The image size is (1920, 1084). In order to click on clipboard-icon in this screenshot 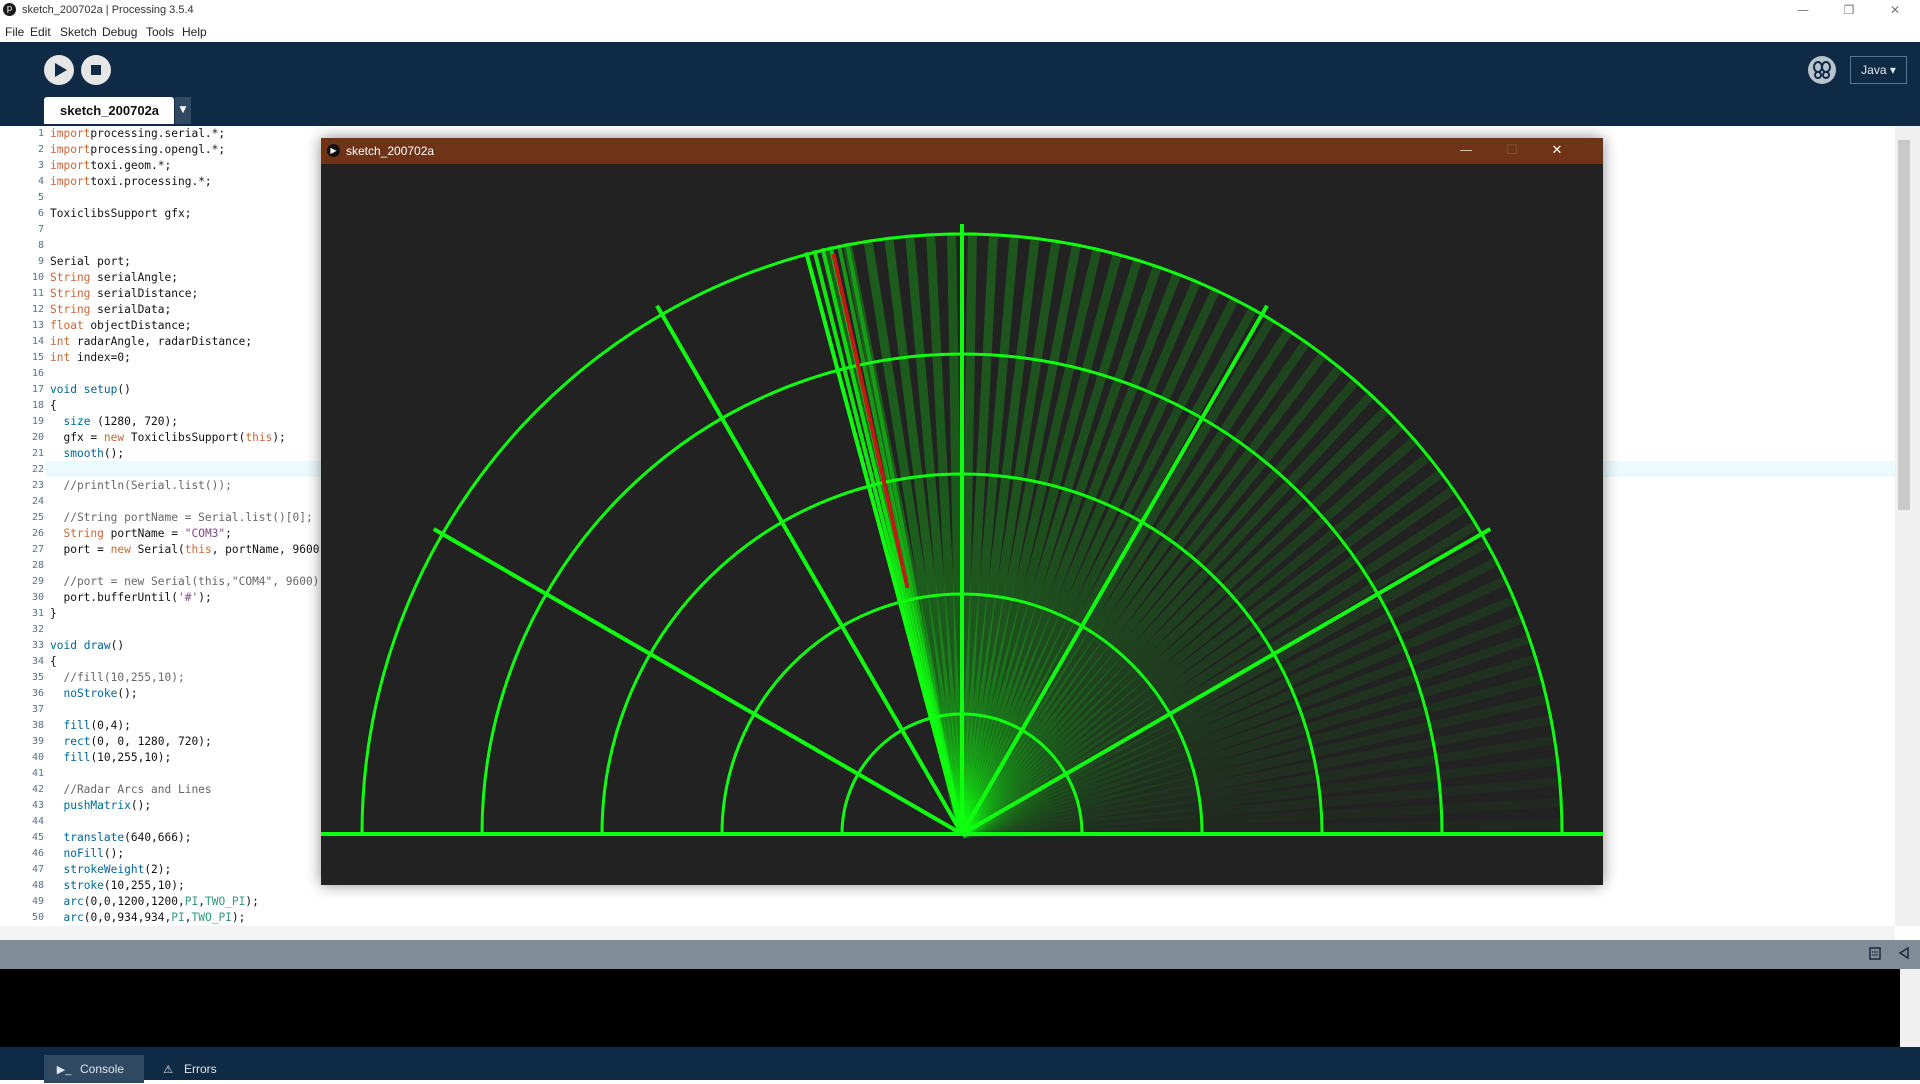, I will do `click(1875, 953)`.